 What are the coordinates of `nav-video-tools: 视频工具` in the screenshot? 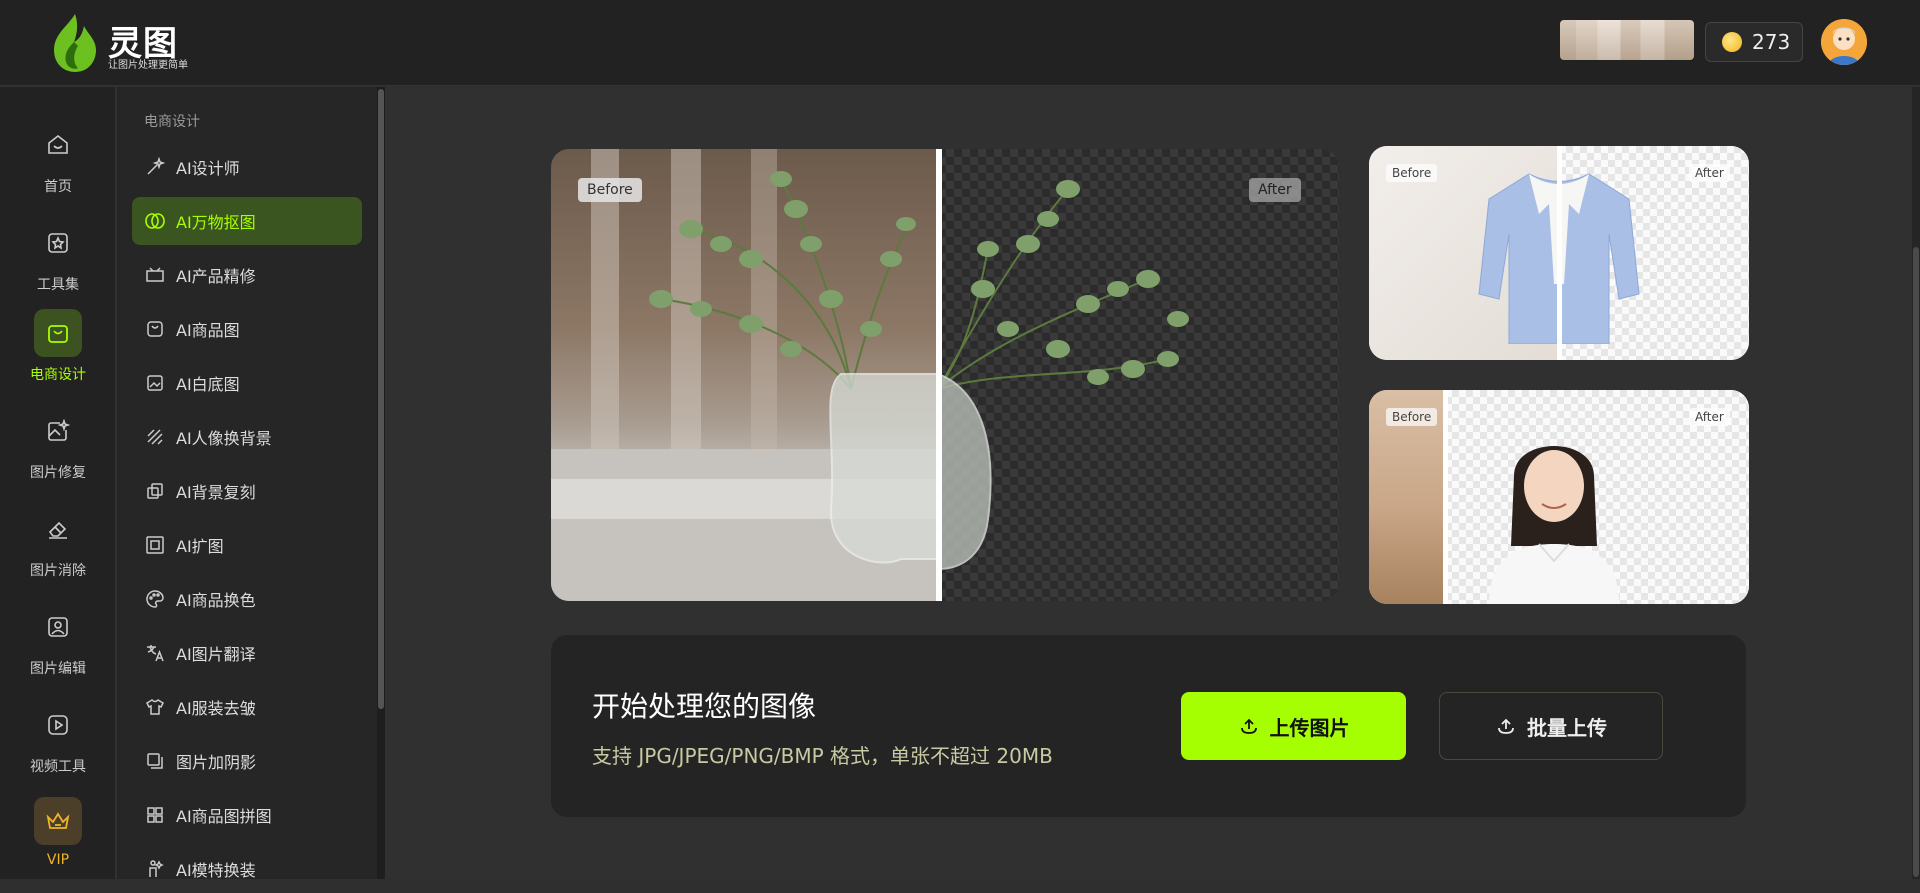 It's located at (58, 746).